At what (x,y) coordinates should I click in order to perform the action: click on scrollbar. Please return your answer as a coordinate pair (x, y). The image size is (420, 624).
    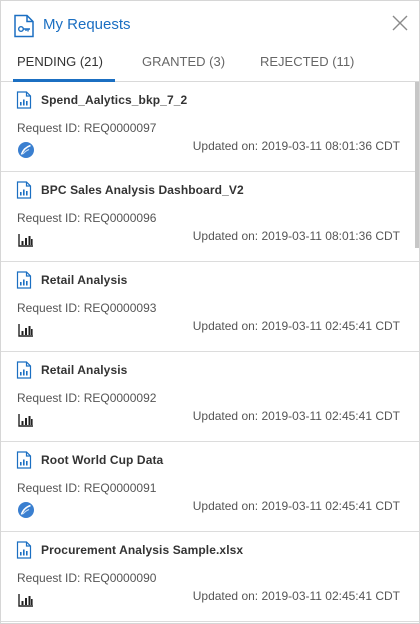
    Looking at the image, I should click on (417, 165).